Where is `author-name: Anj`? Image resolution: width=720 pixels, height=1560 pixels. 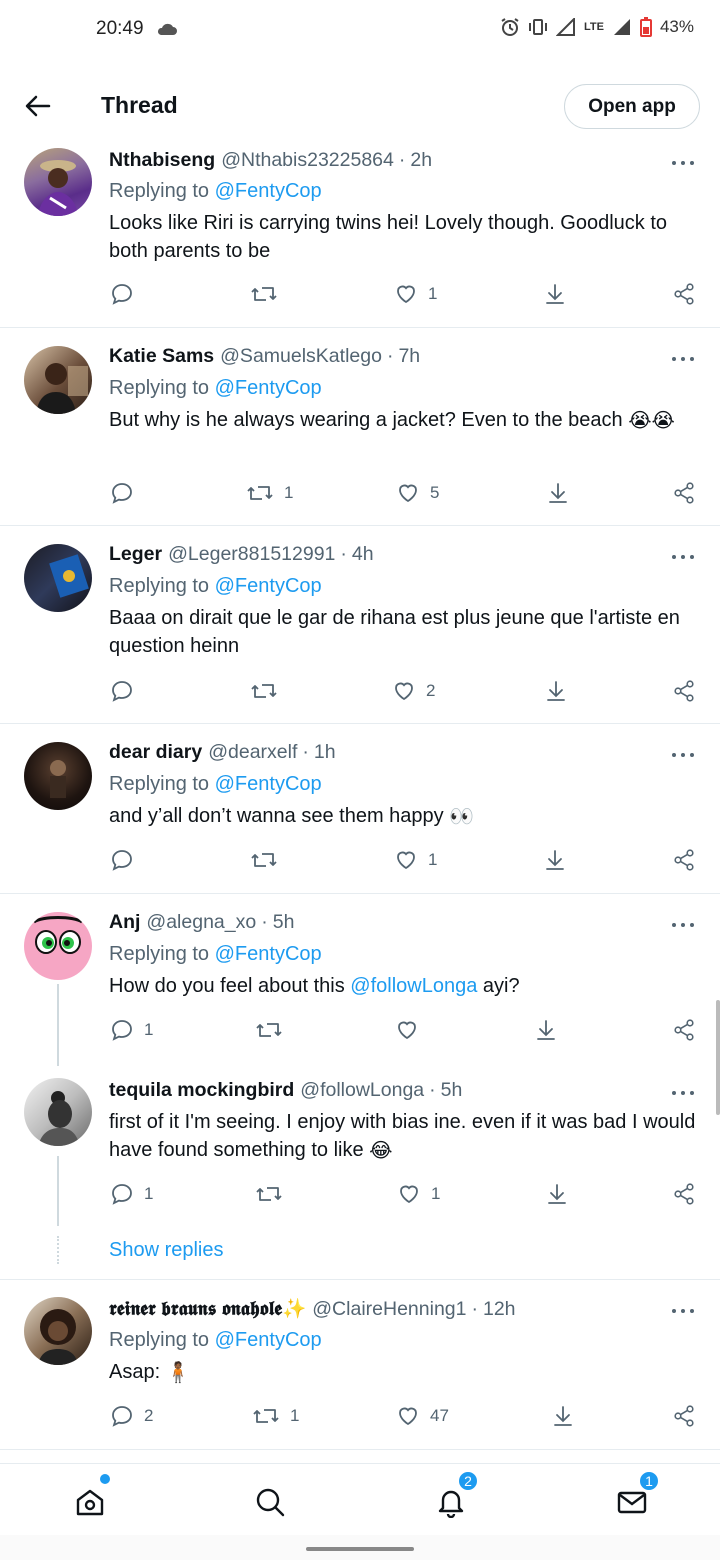
author-name: Anj is located at coordinates (124, 922).